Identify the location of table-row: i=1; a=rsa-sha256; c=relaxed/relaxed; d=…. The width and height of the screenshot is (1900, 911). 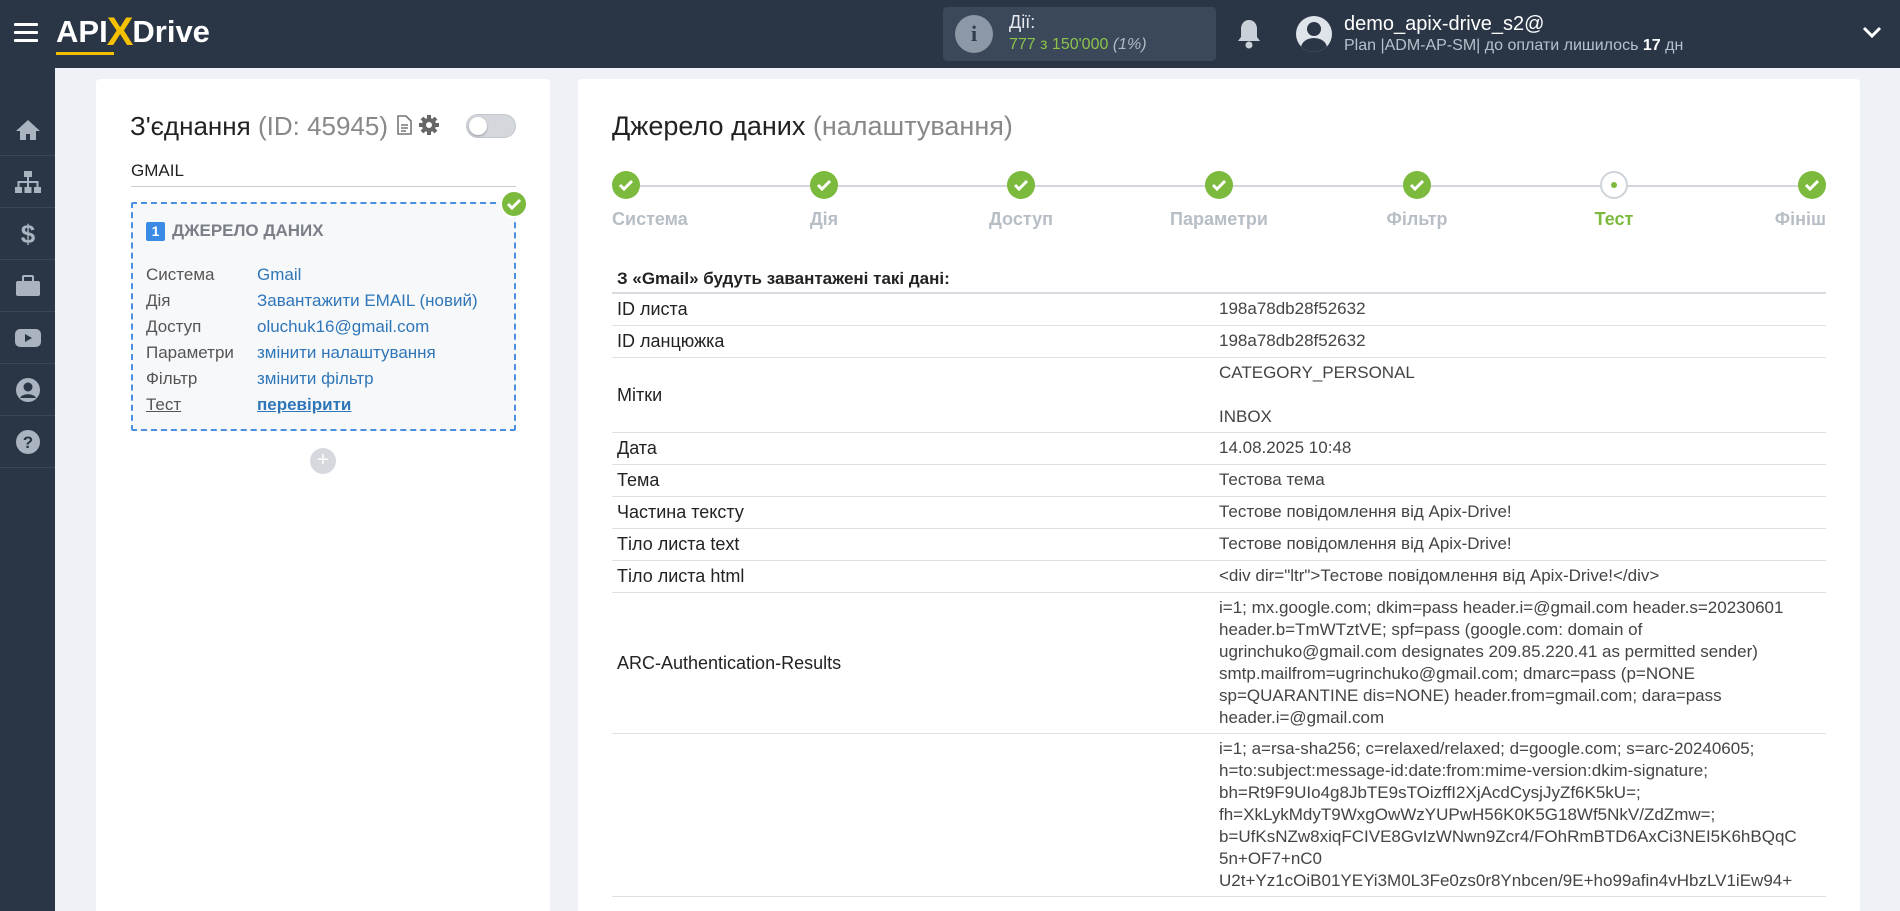
(1219, 815).